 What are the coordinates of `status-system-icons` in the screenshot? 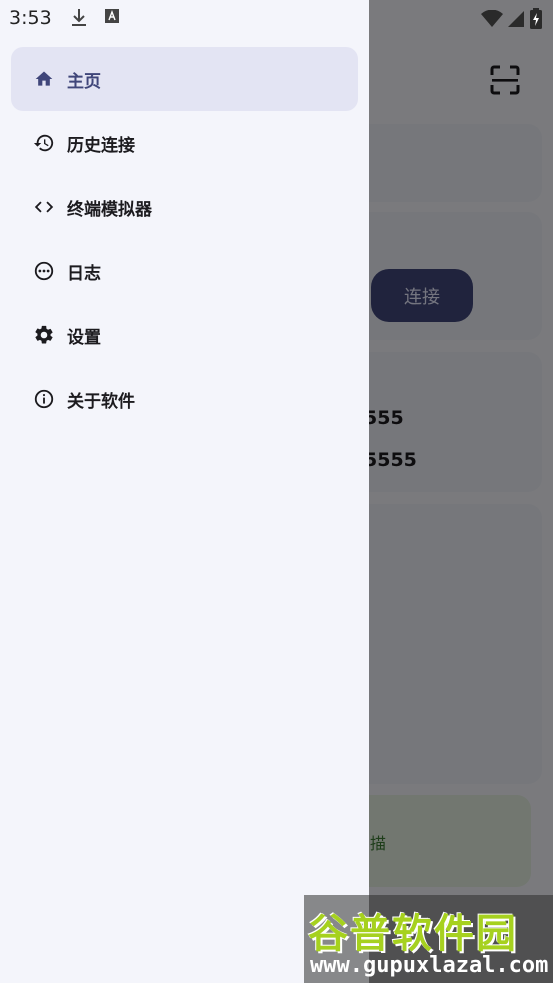 It's located at (512, 19).